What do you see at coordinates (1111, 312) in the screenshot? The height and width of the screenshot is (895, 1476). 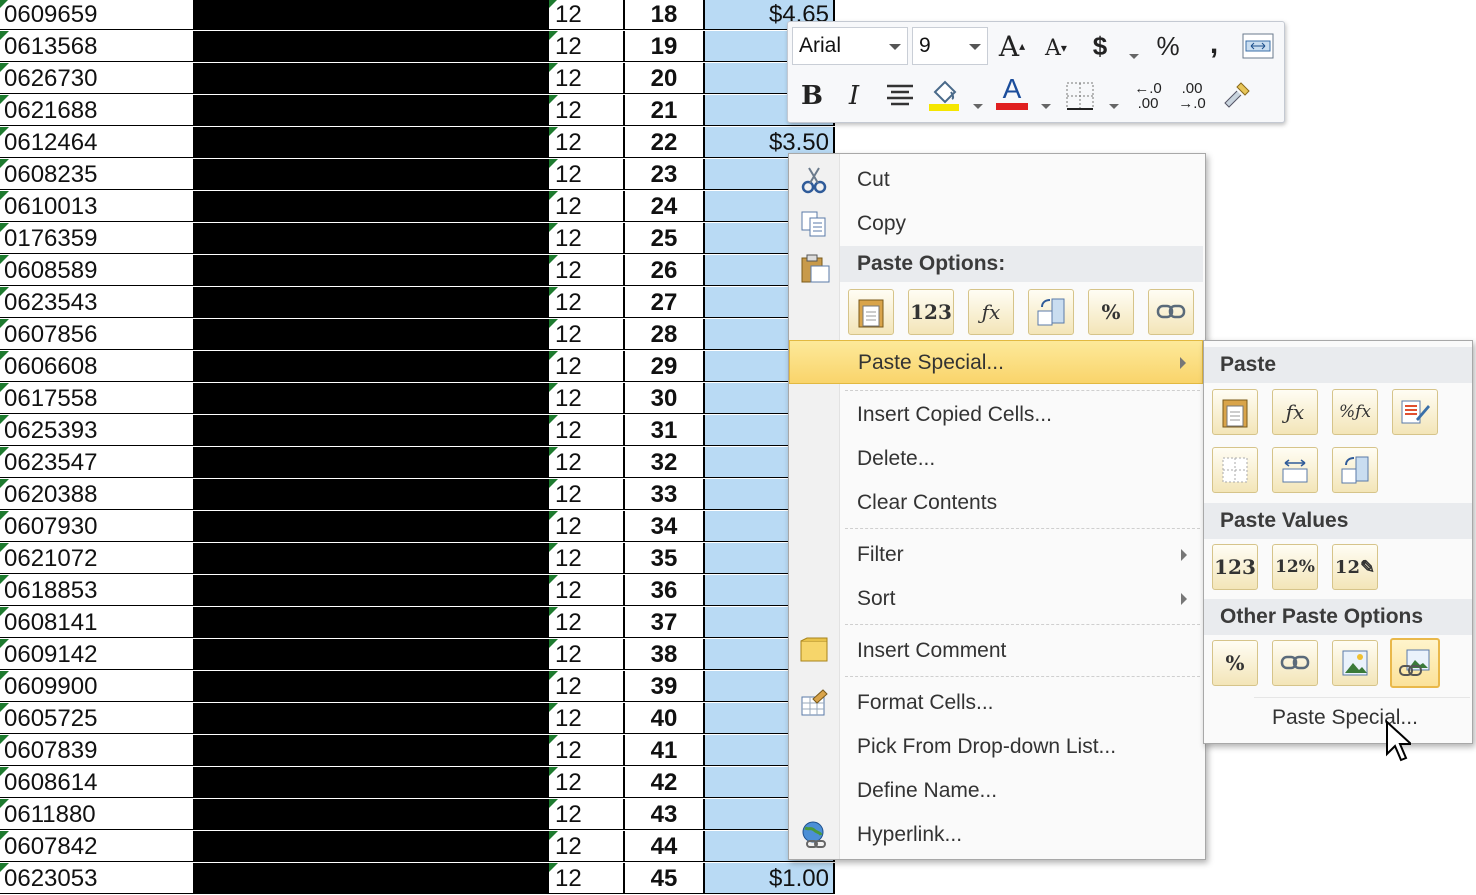 I see `paste-option-formatting: %` at bounding box center [1111, 312].